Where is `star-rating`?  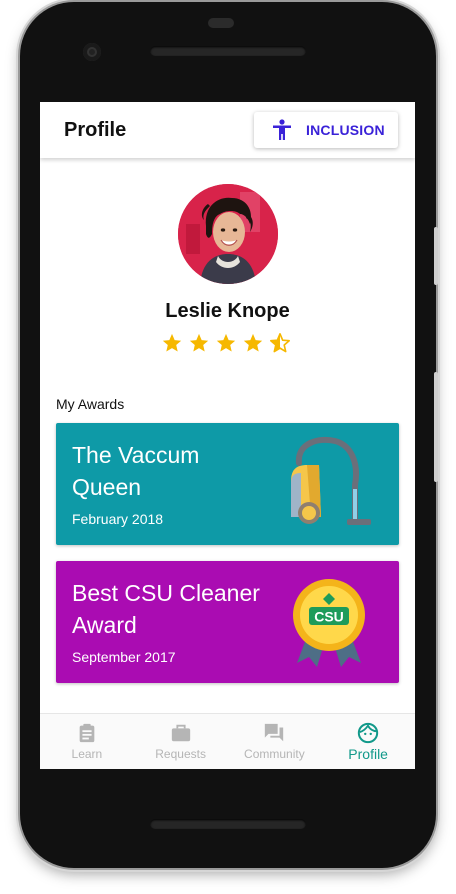 star-rating is located at coordinates (226, 343).